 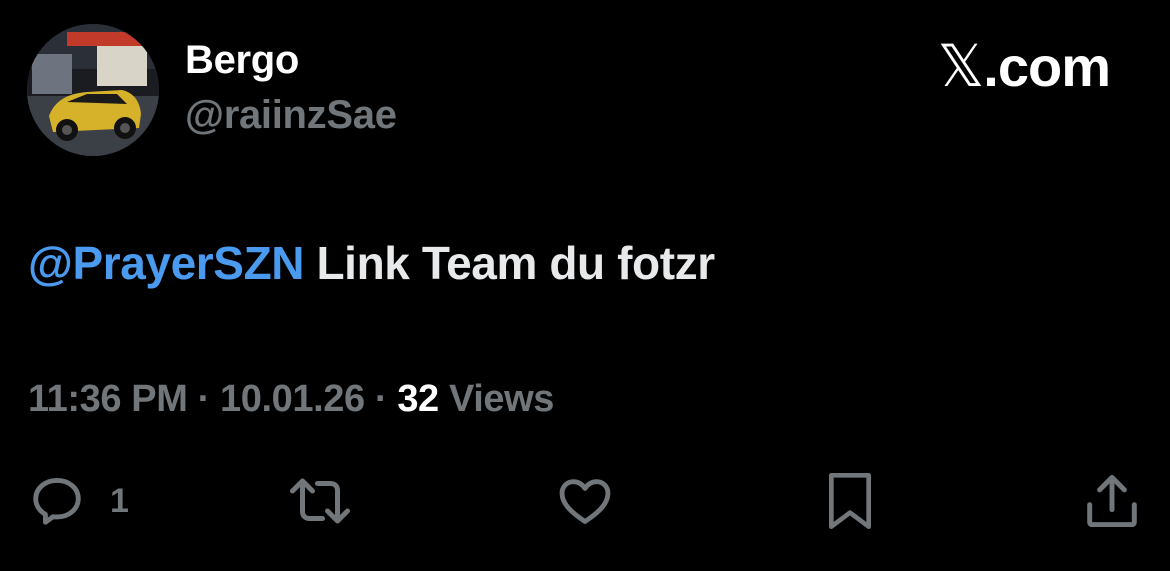 I want to click on mention-link: @PrayerSZN, so click(x=166, y=263).